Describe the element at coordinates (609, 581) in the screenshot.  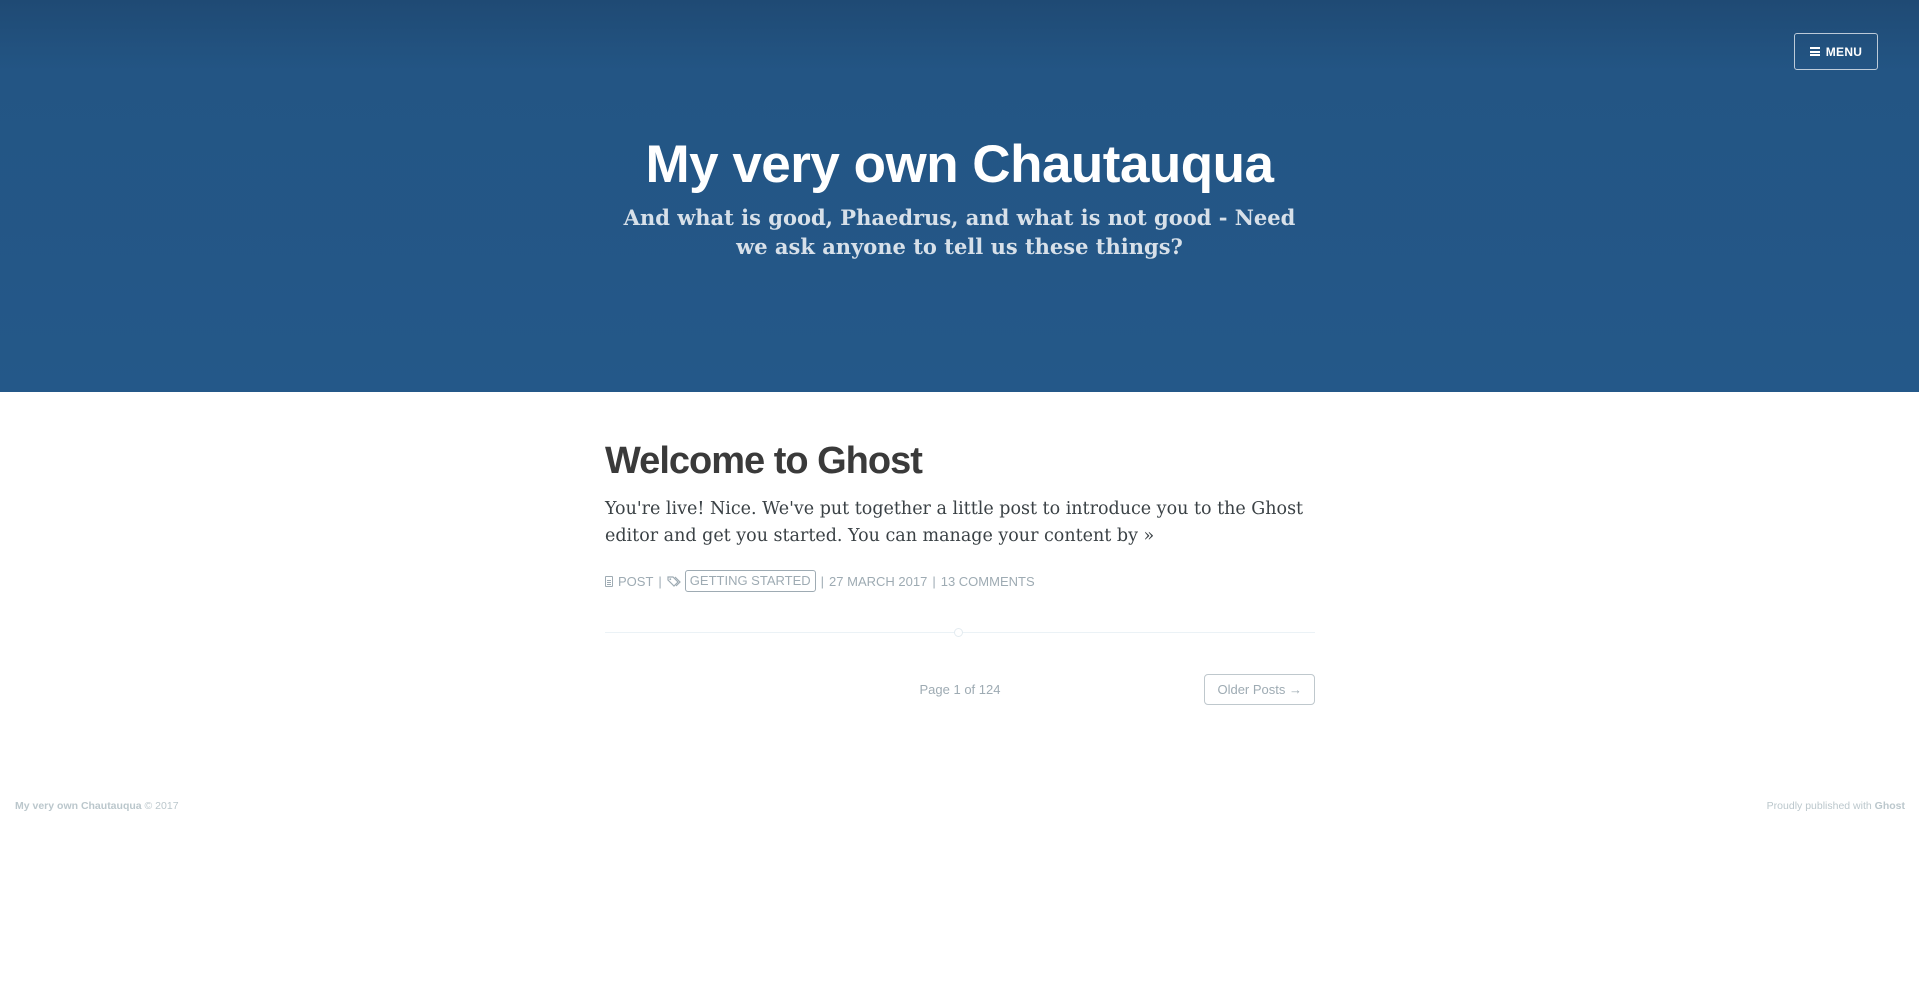
I see `document-icon` at that location.